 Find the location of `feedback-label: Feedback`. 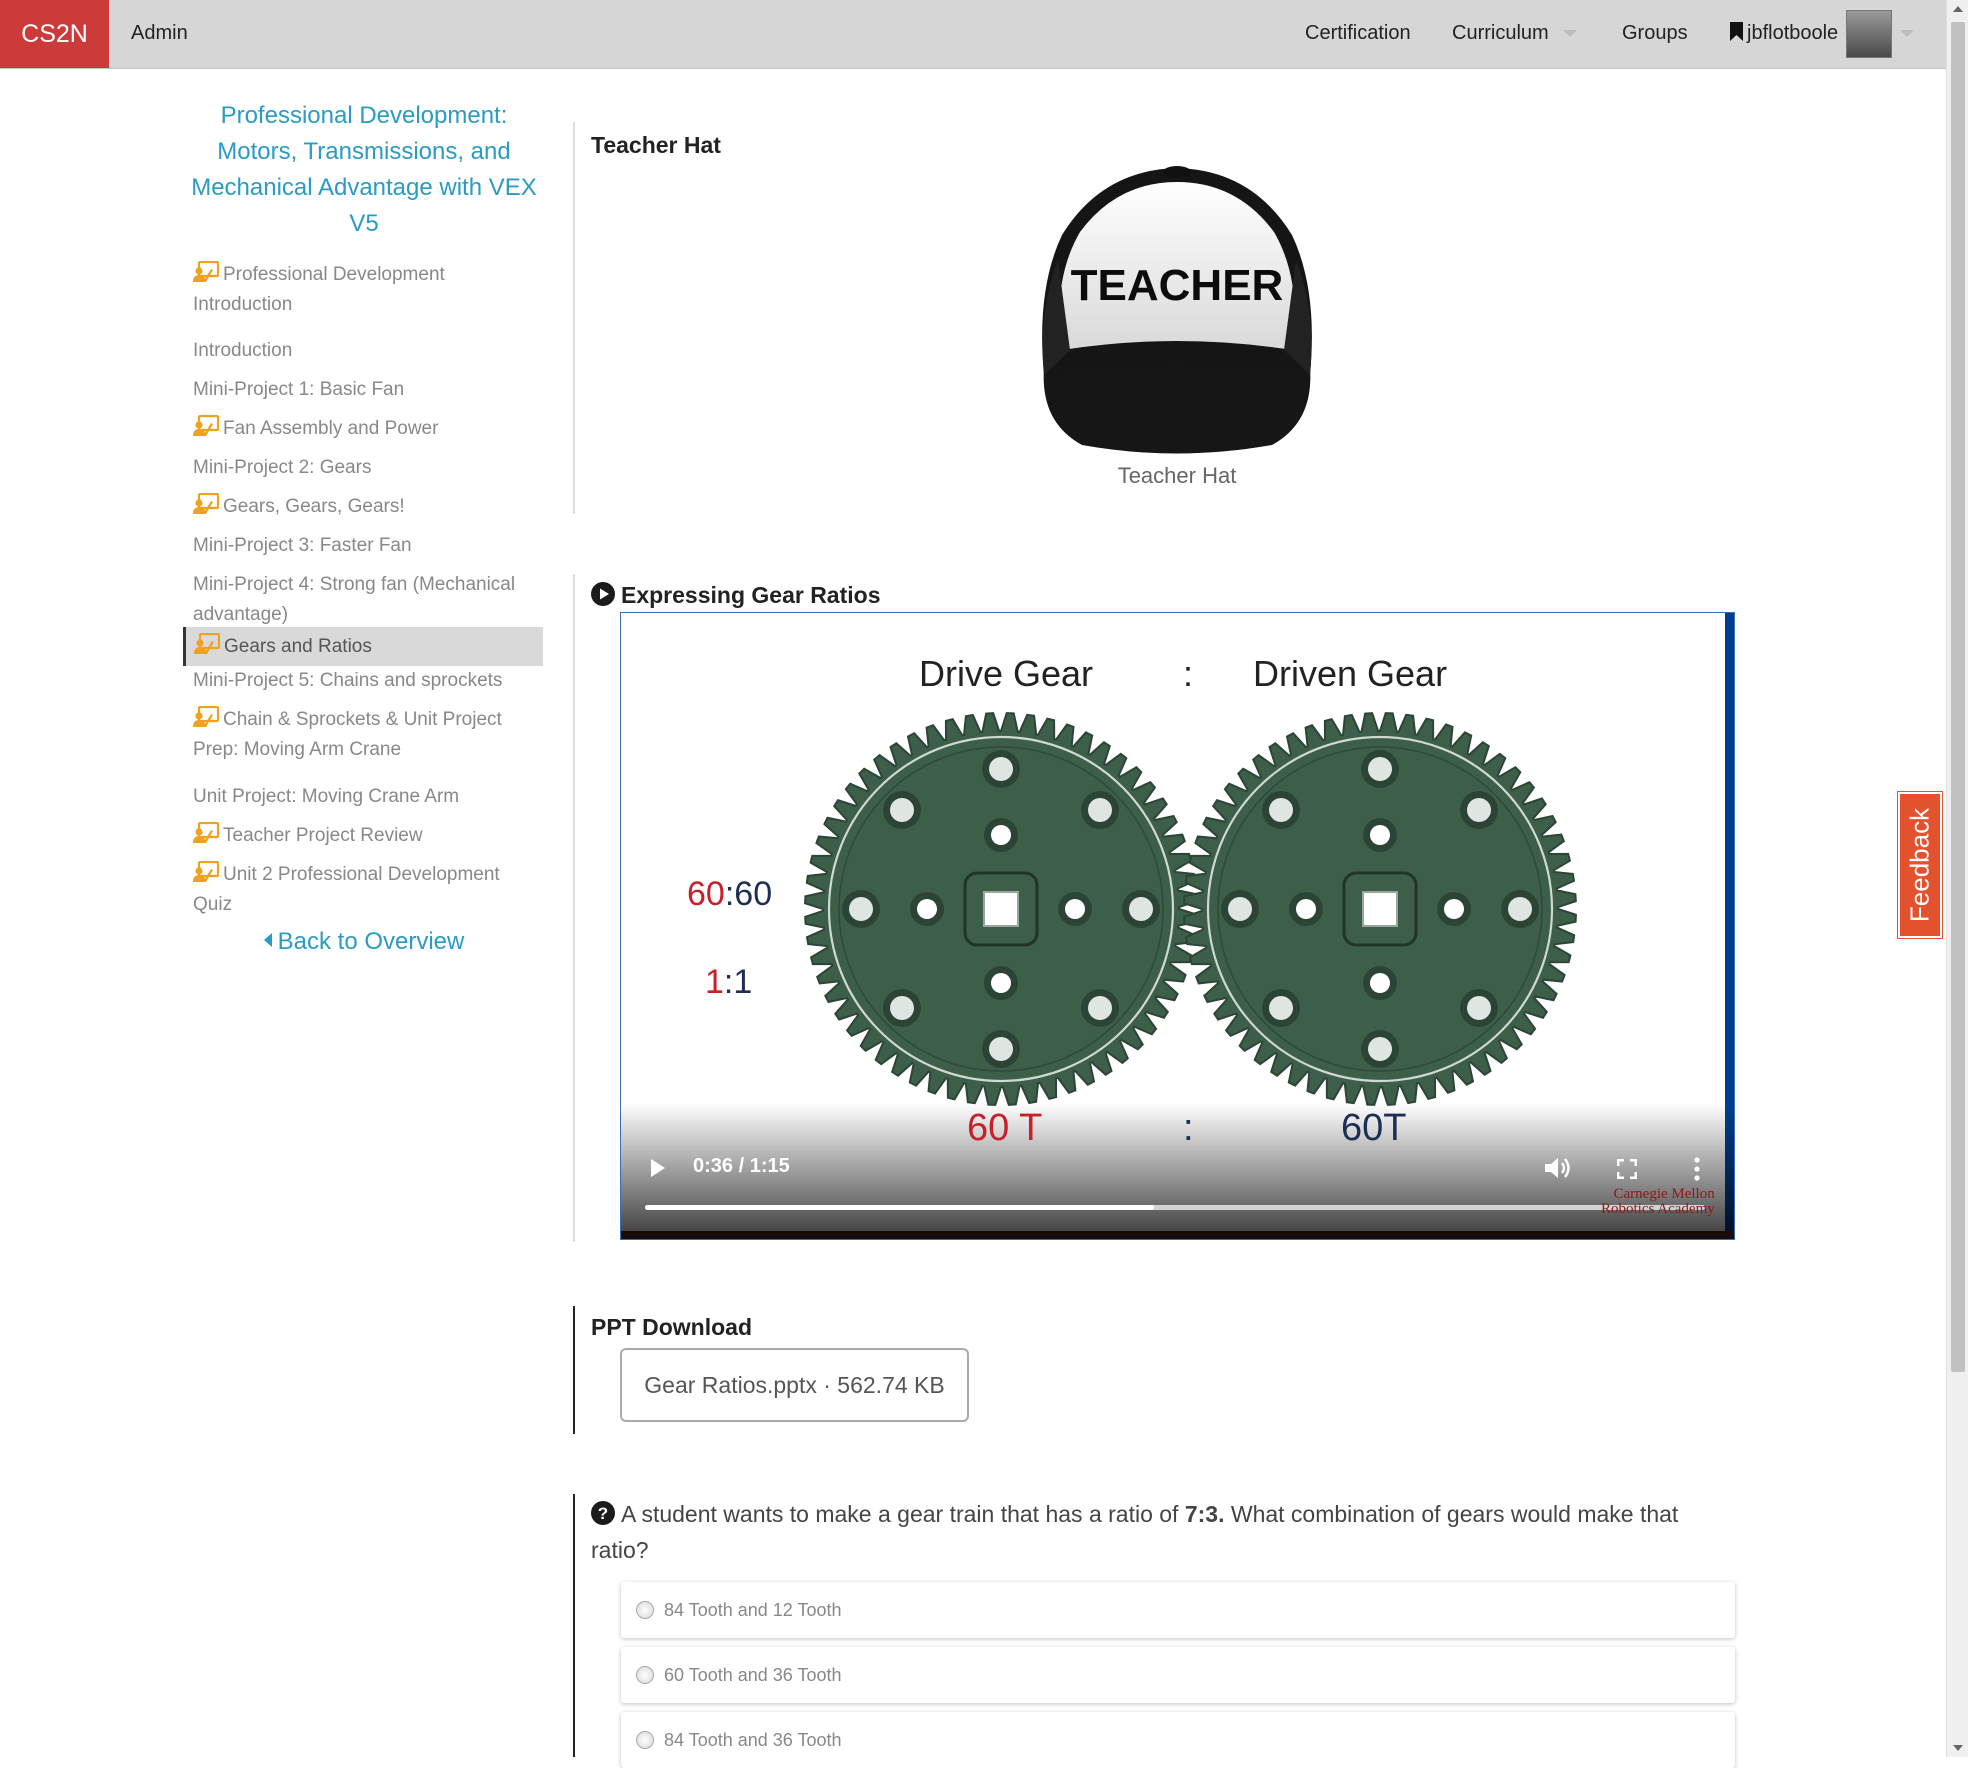

feedback-label: Feedback is located at coordinates (1919, 865).